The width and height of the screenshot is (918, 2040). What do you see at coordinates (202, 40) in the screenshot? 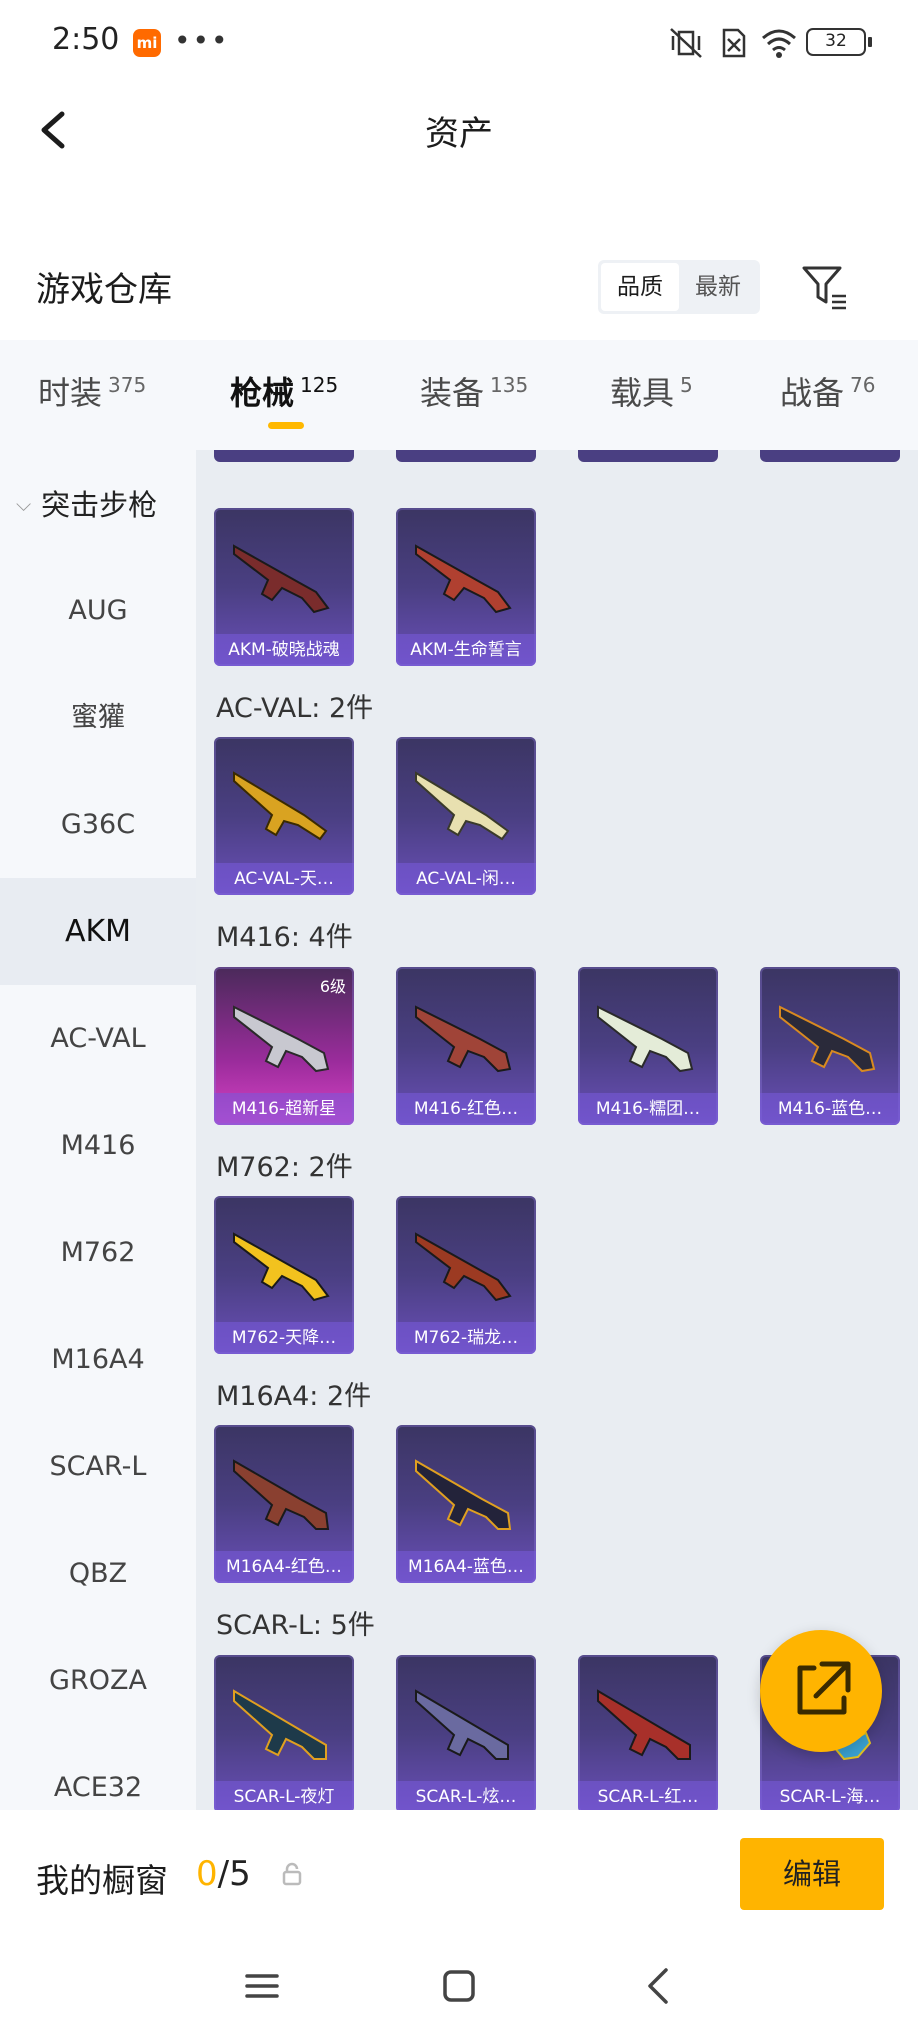
I see `more-notifications-icon: •••` at bounding box center [202, 40].